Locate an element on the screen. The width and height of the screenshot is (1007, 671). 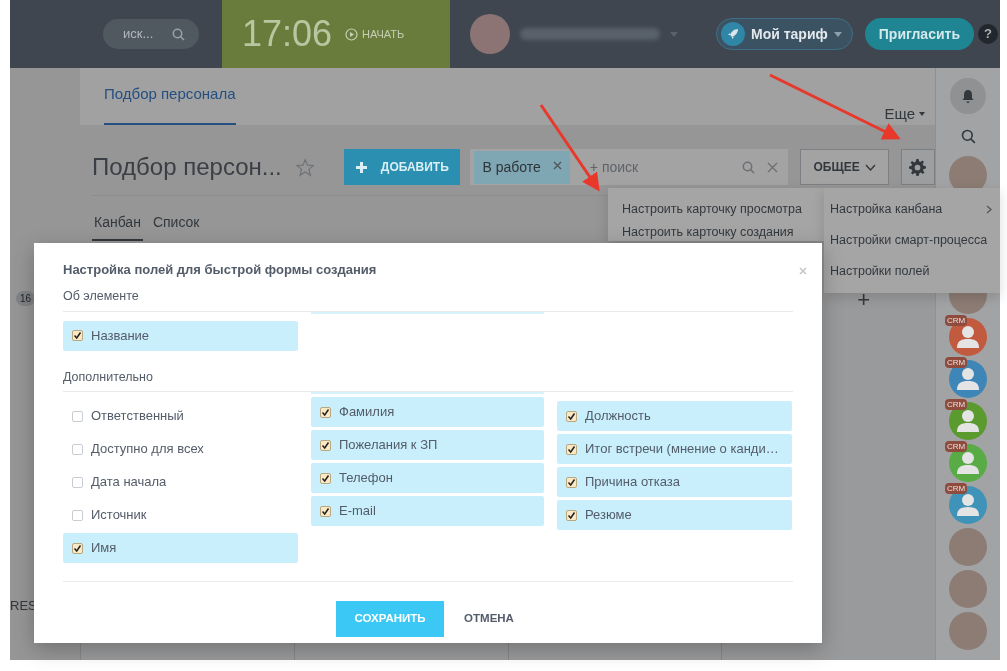
field-option: E-mail is located at coordinates (427, 511).